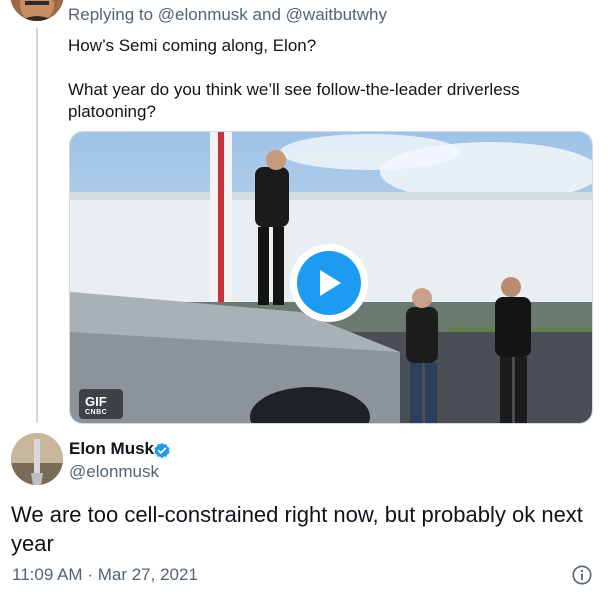 Image resolution: width=608 pixels, height=609 pixels. I want to click on replying-to-line: Replying to @elonmusk and @waitbutwhy, so click(227, 15).